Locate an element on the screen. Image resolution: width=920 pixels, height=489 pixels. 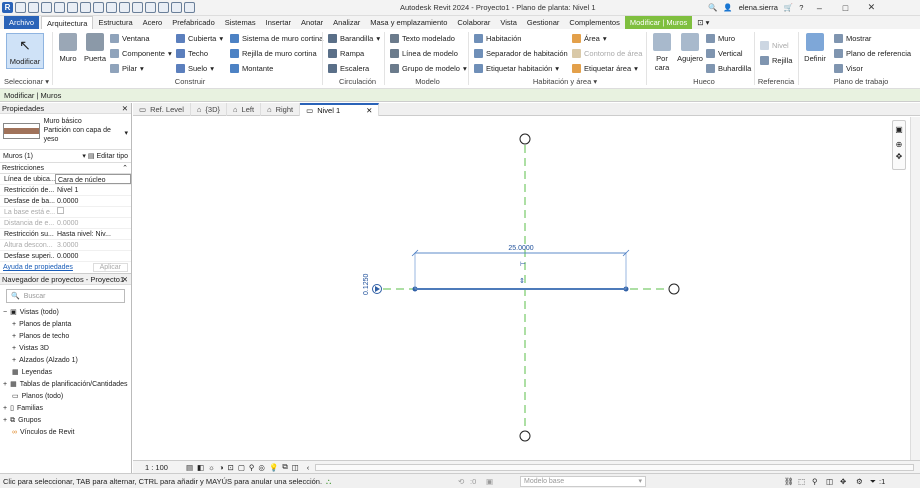
properties-help-link: Ayuda de propiedades is located at coordinates (38, 267).